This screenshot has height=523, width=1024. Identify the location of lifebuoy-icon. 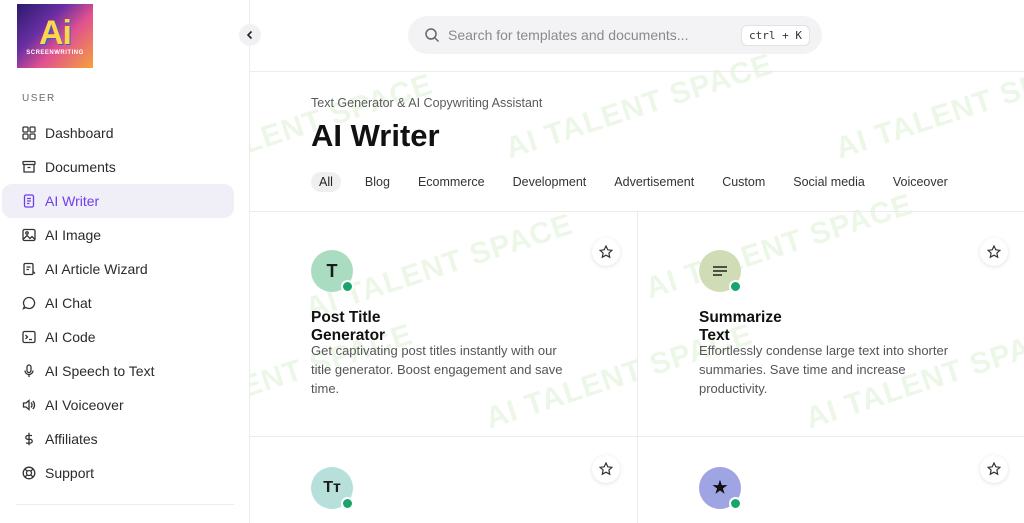
(29, 473).